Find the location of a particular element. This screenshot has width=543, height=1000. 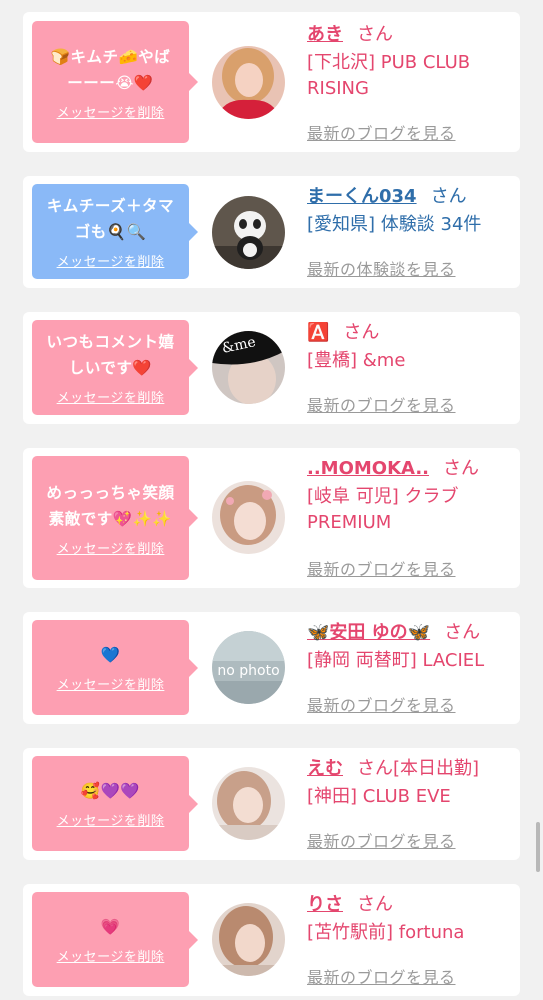

user-name-link: 🅰️ is located at coordinates (318, 332).